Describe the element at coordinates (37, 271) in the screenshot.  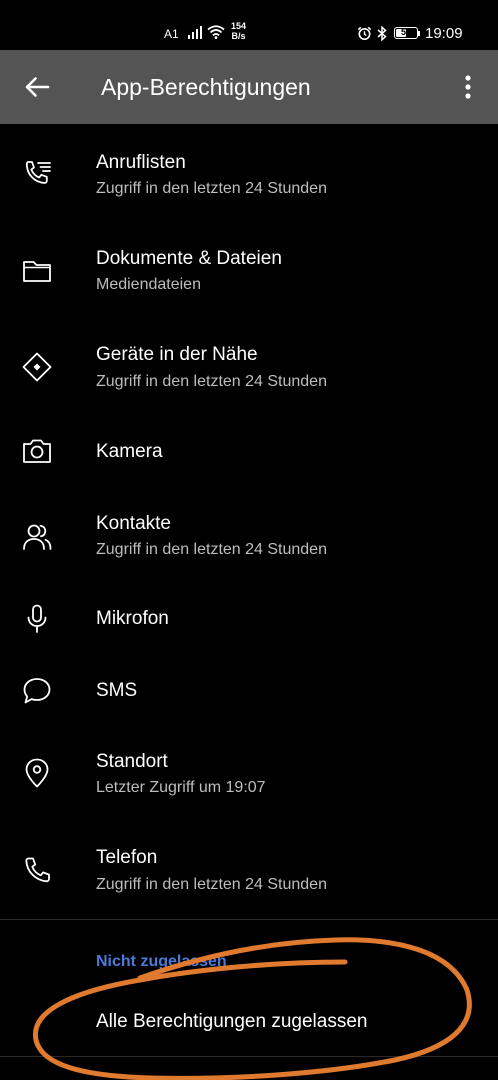
I see `folder-icon` at that location.